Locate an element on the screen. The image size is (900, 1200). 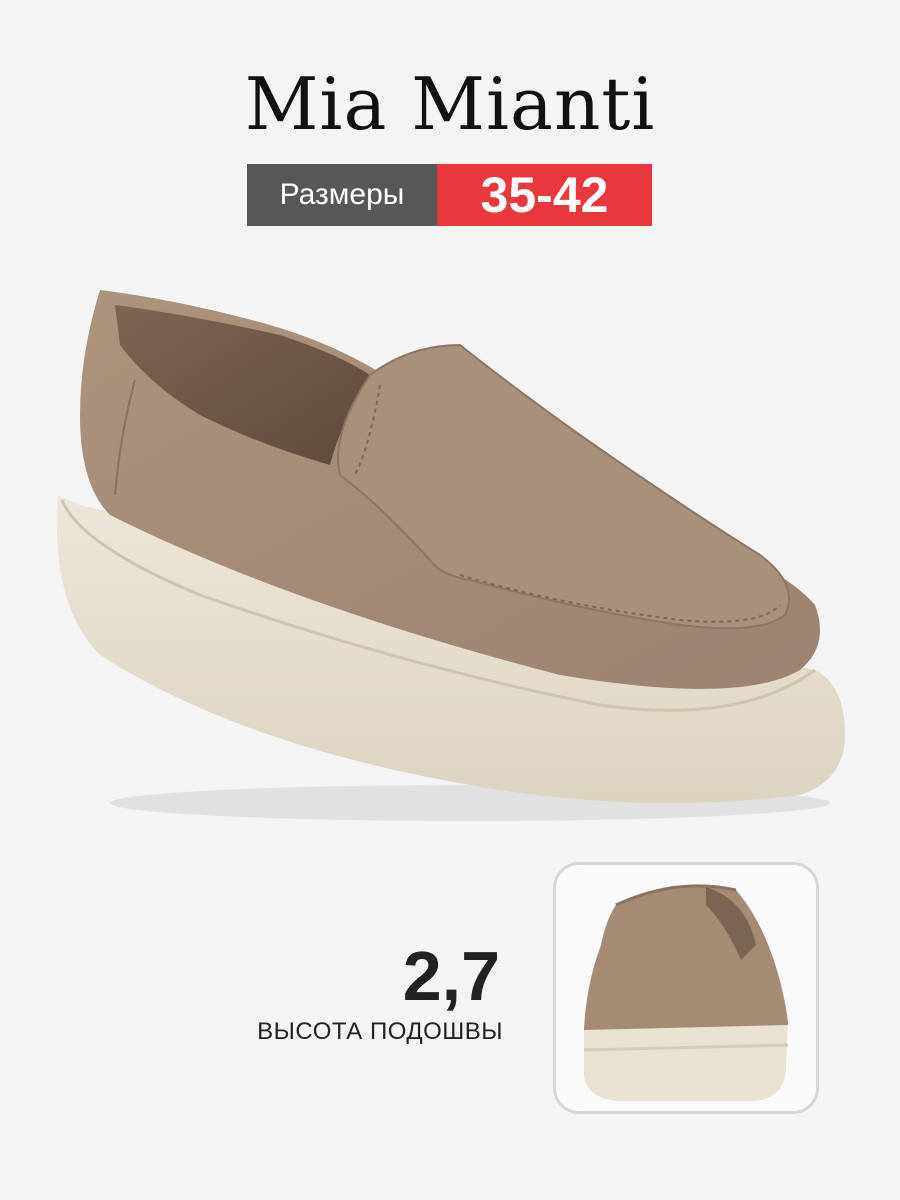
sole-height-value: 2,7 is located at coordinates (451, 976).